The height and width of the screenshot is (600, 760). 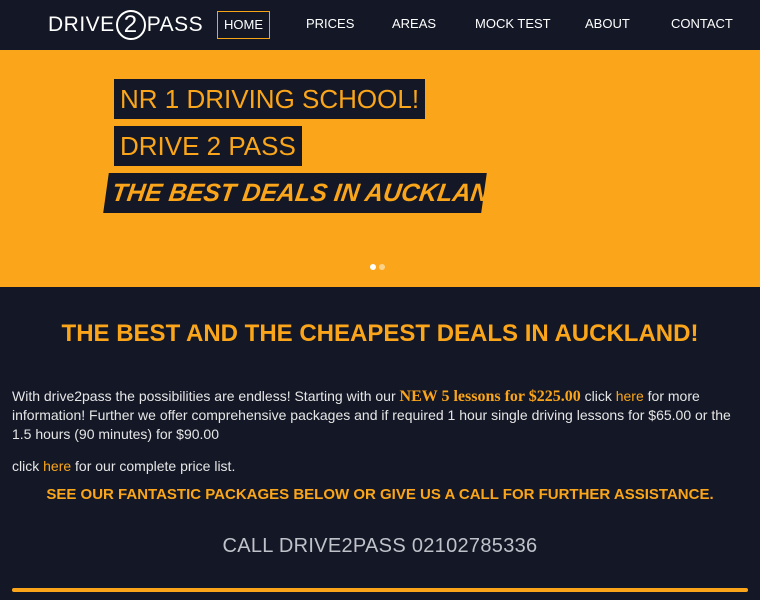 What do you see at coordinates (153, 466) in the screenshot?
I see `price-text-b: for our complete price list.` at bounding box center [153, 466].